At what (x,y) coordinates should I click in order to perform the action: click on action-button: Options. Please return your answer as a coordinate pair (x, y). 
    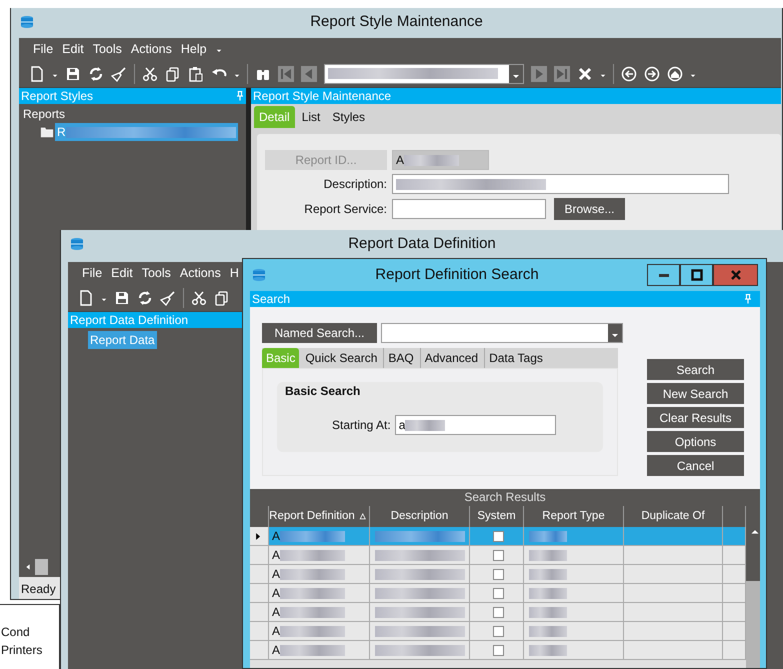
    Looking at the image, I should click on (695, 441).